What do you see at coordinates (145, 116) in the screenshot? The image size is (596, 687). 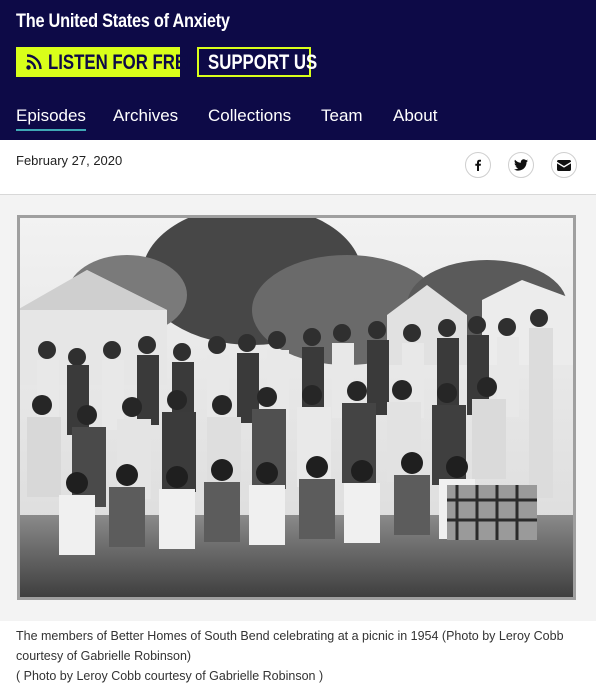 I see `nav-item-archives: Archives` at bounding box center [145, 116].